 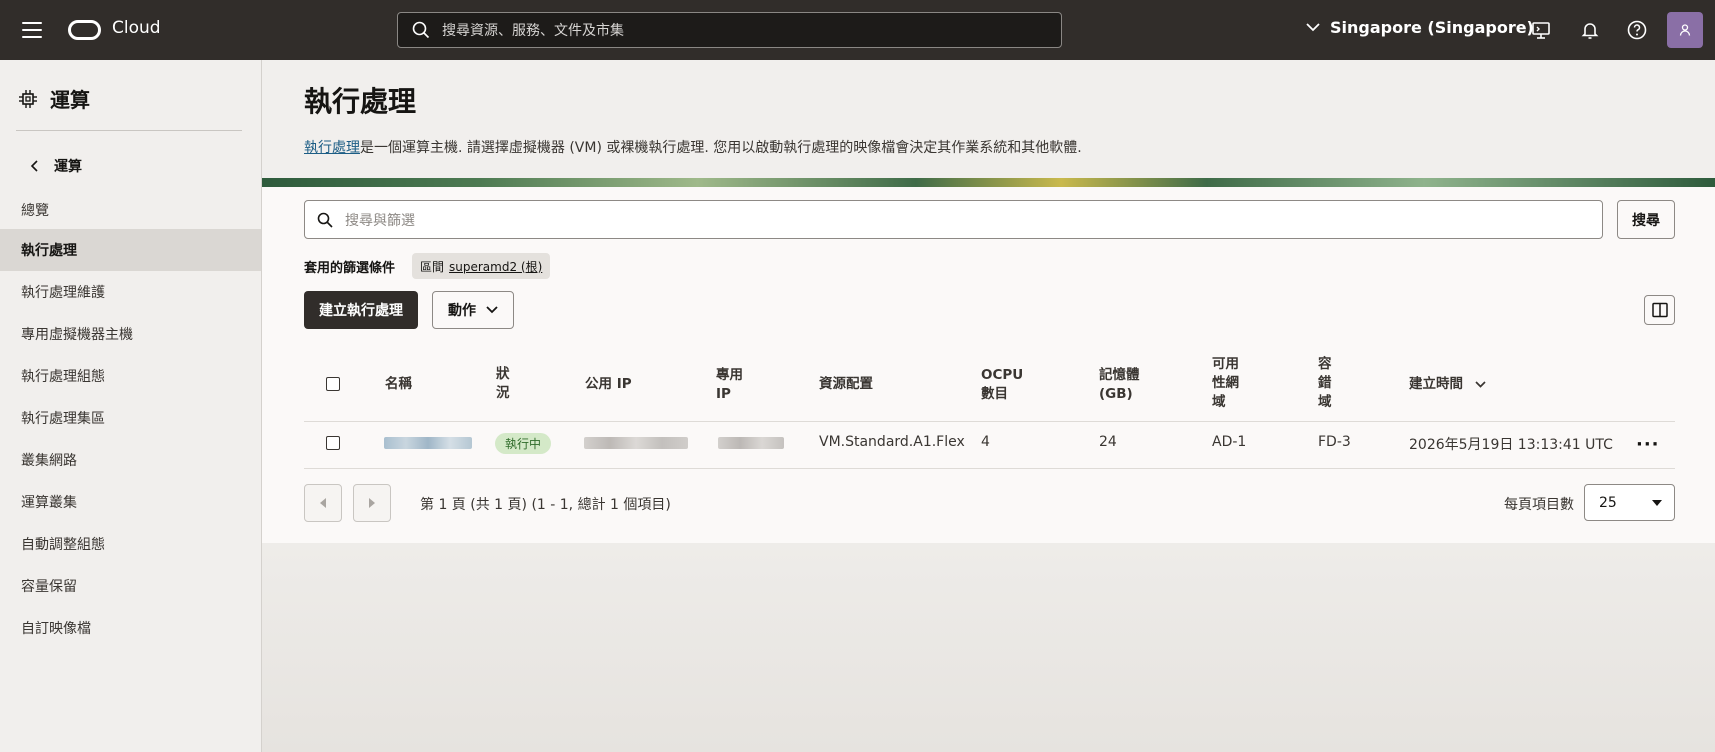 I want to click on applied-filters-label: 套用的篩選條件, so click(x=350, y=268).